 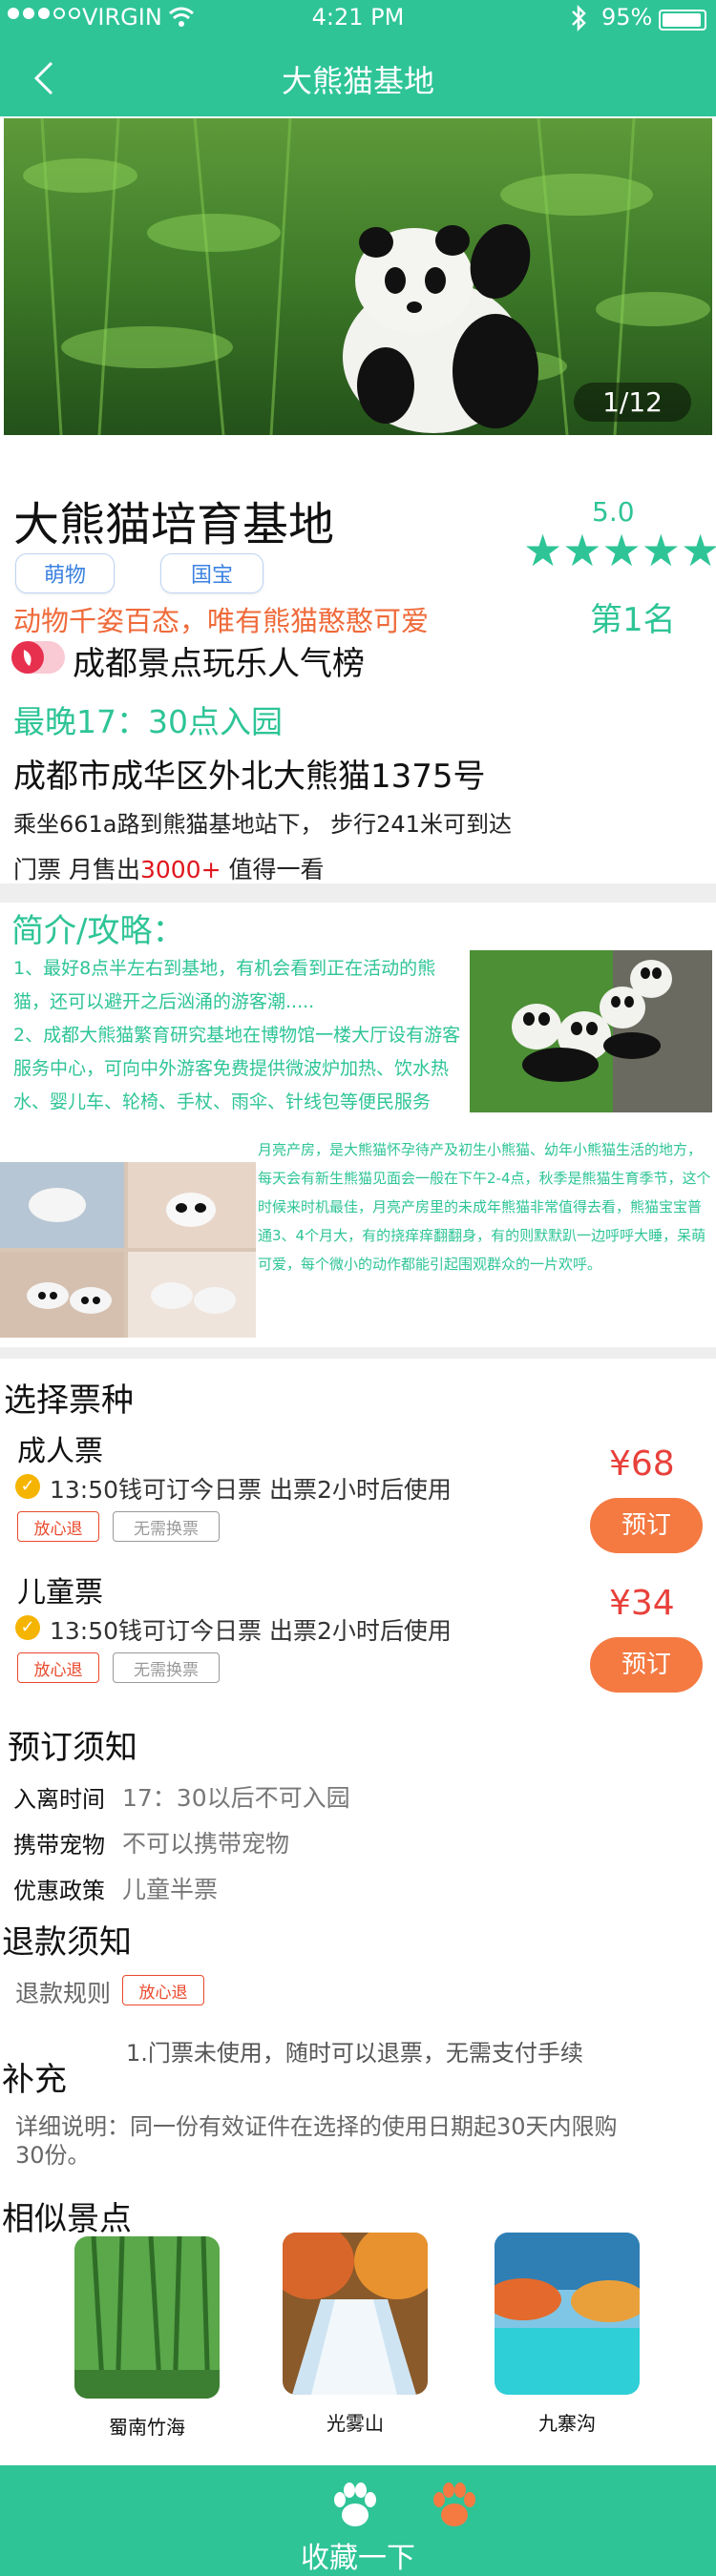 What do you see at coordinates (65, 573) in the screenshot?
I see `tag-cute: 萌物` at bounding box center [65, 573].